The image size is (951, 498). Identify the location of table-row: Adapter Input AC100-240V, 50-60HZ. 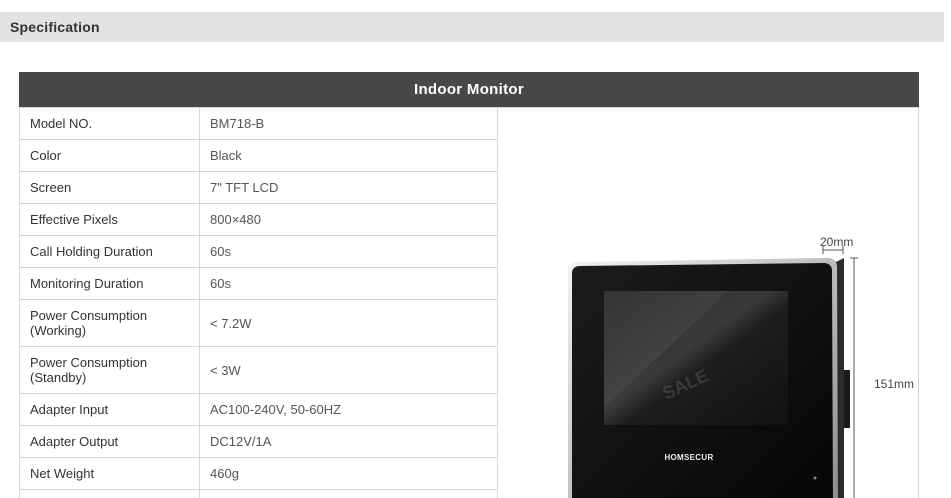
(258, 409).